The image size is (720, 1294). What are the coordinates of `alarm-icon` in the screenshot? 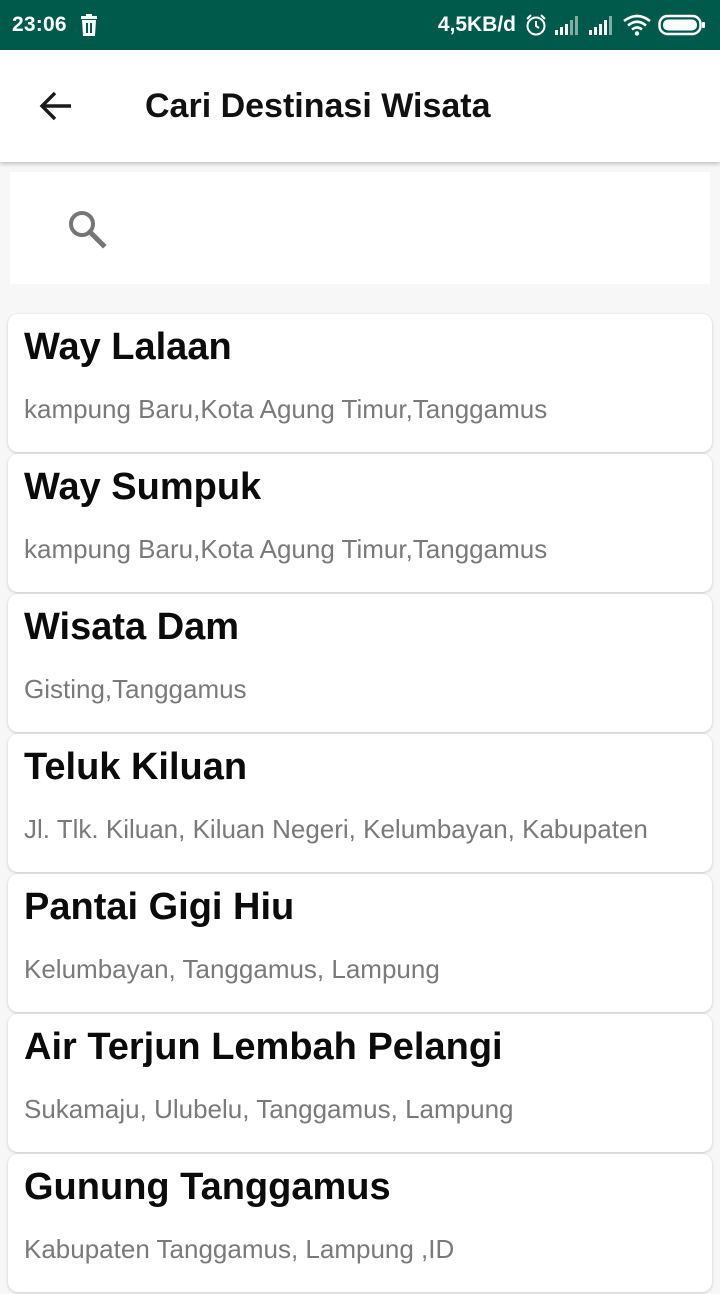 It's located at (536, 25).